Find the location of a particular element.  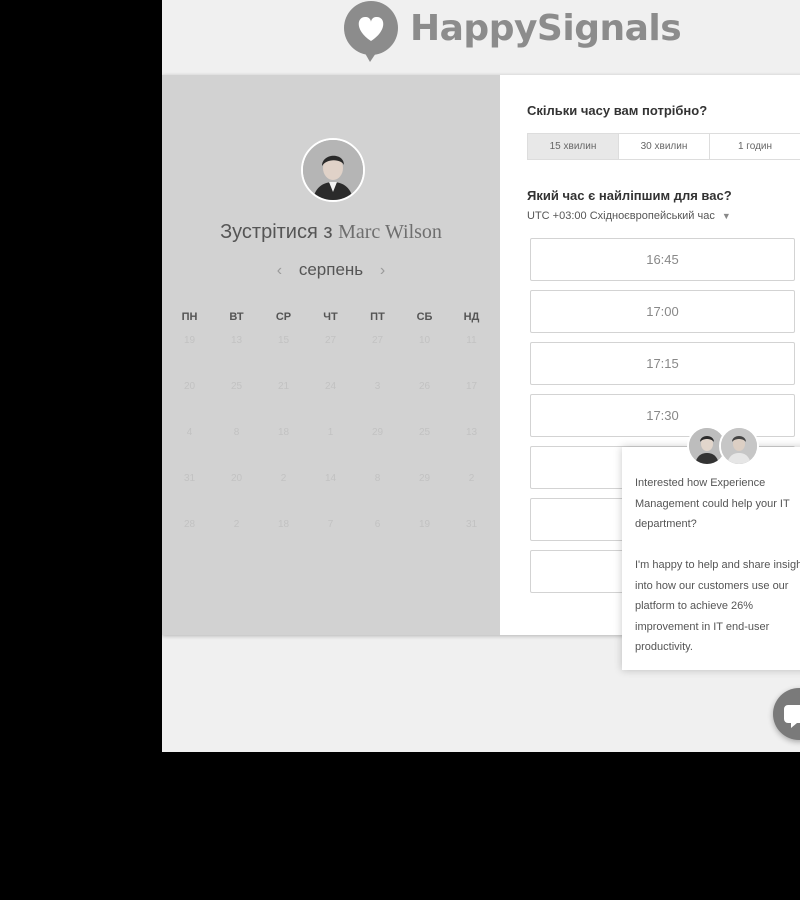

weekday-label: НД is located at coordinates (471, 317).